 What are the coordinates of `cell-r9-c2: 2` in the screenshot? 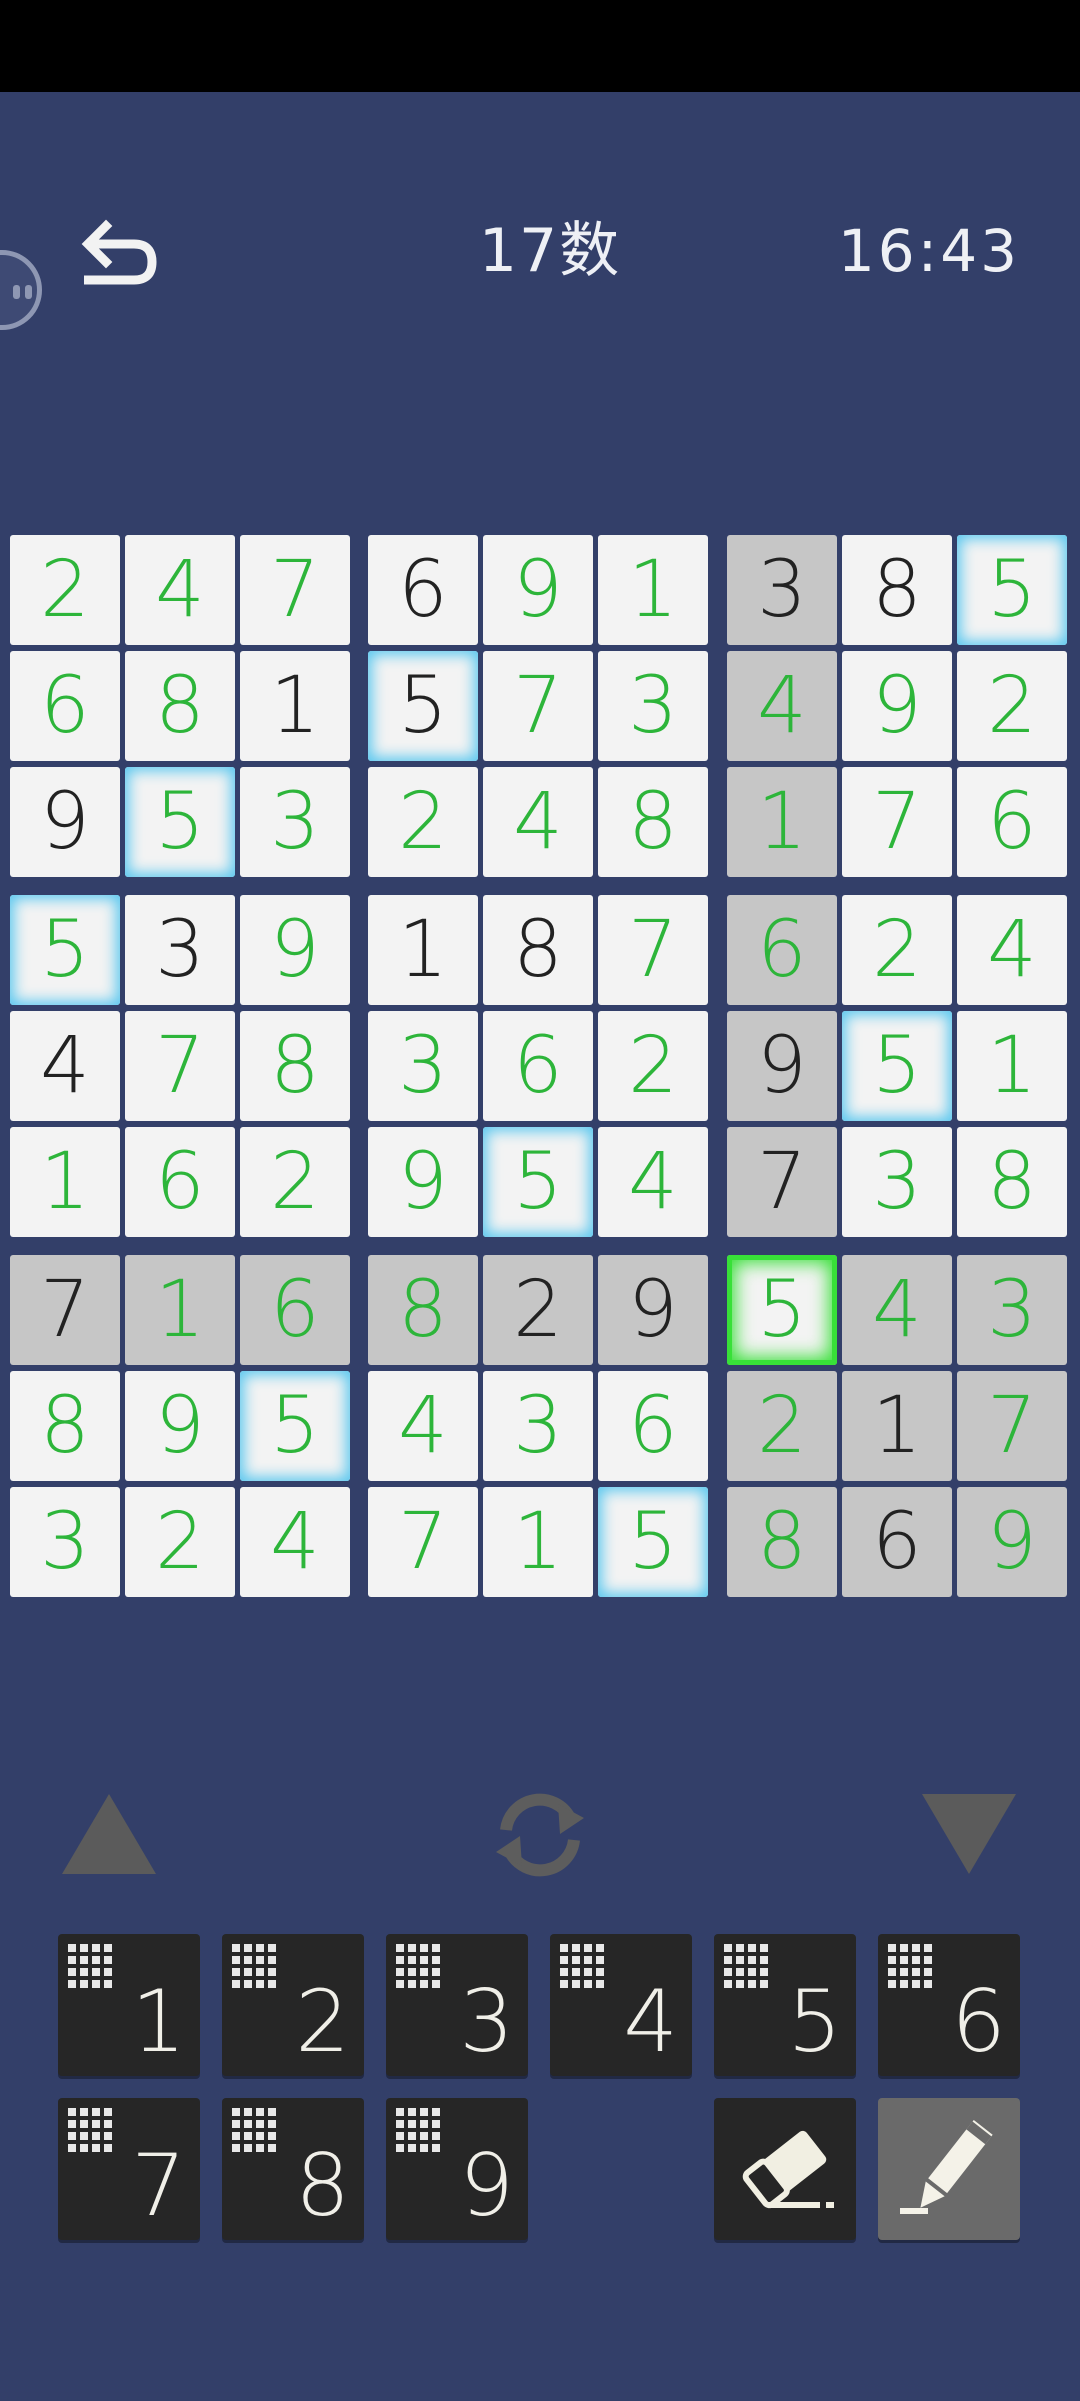 It's located at (180, 1542).